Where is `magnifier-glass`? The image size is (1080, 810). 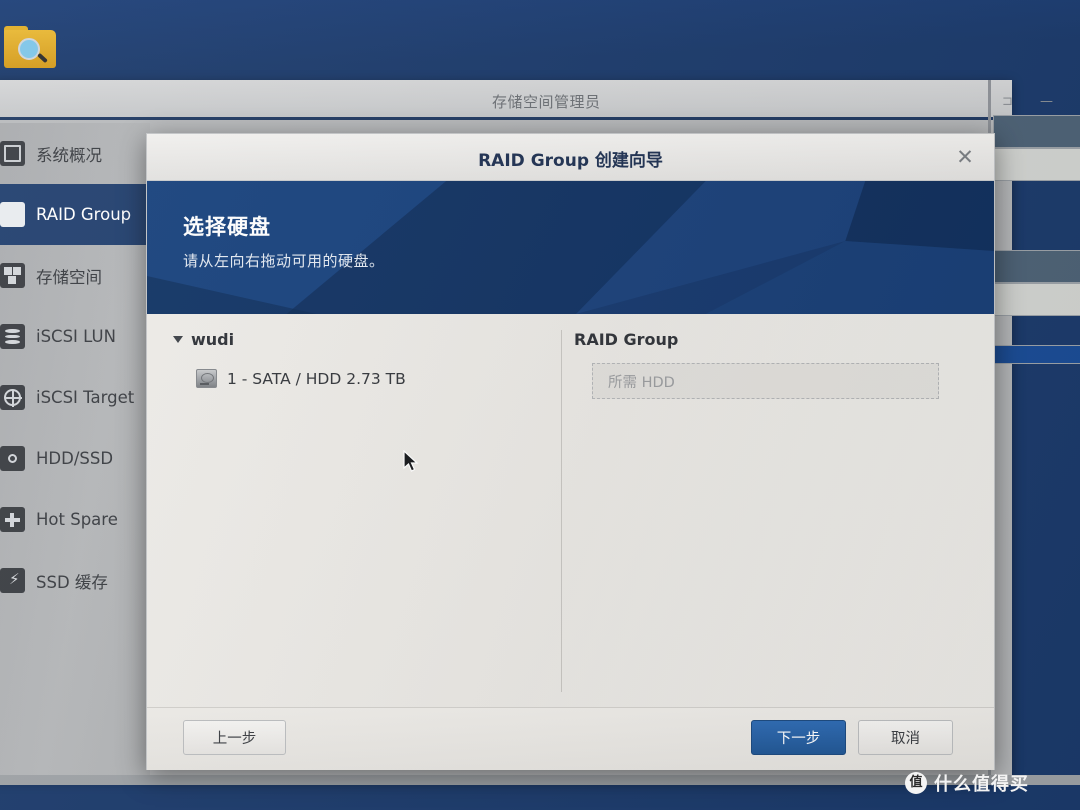 magnifier-glass is located at coordinates (29, 49).